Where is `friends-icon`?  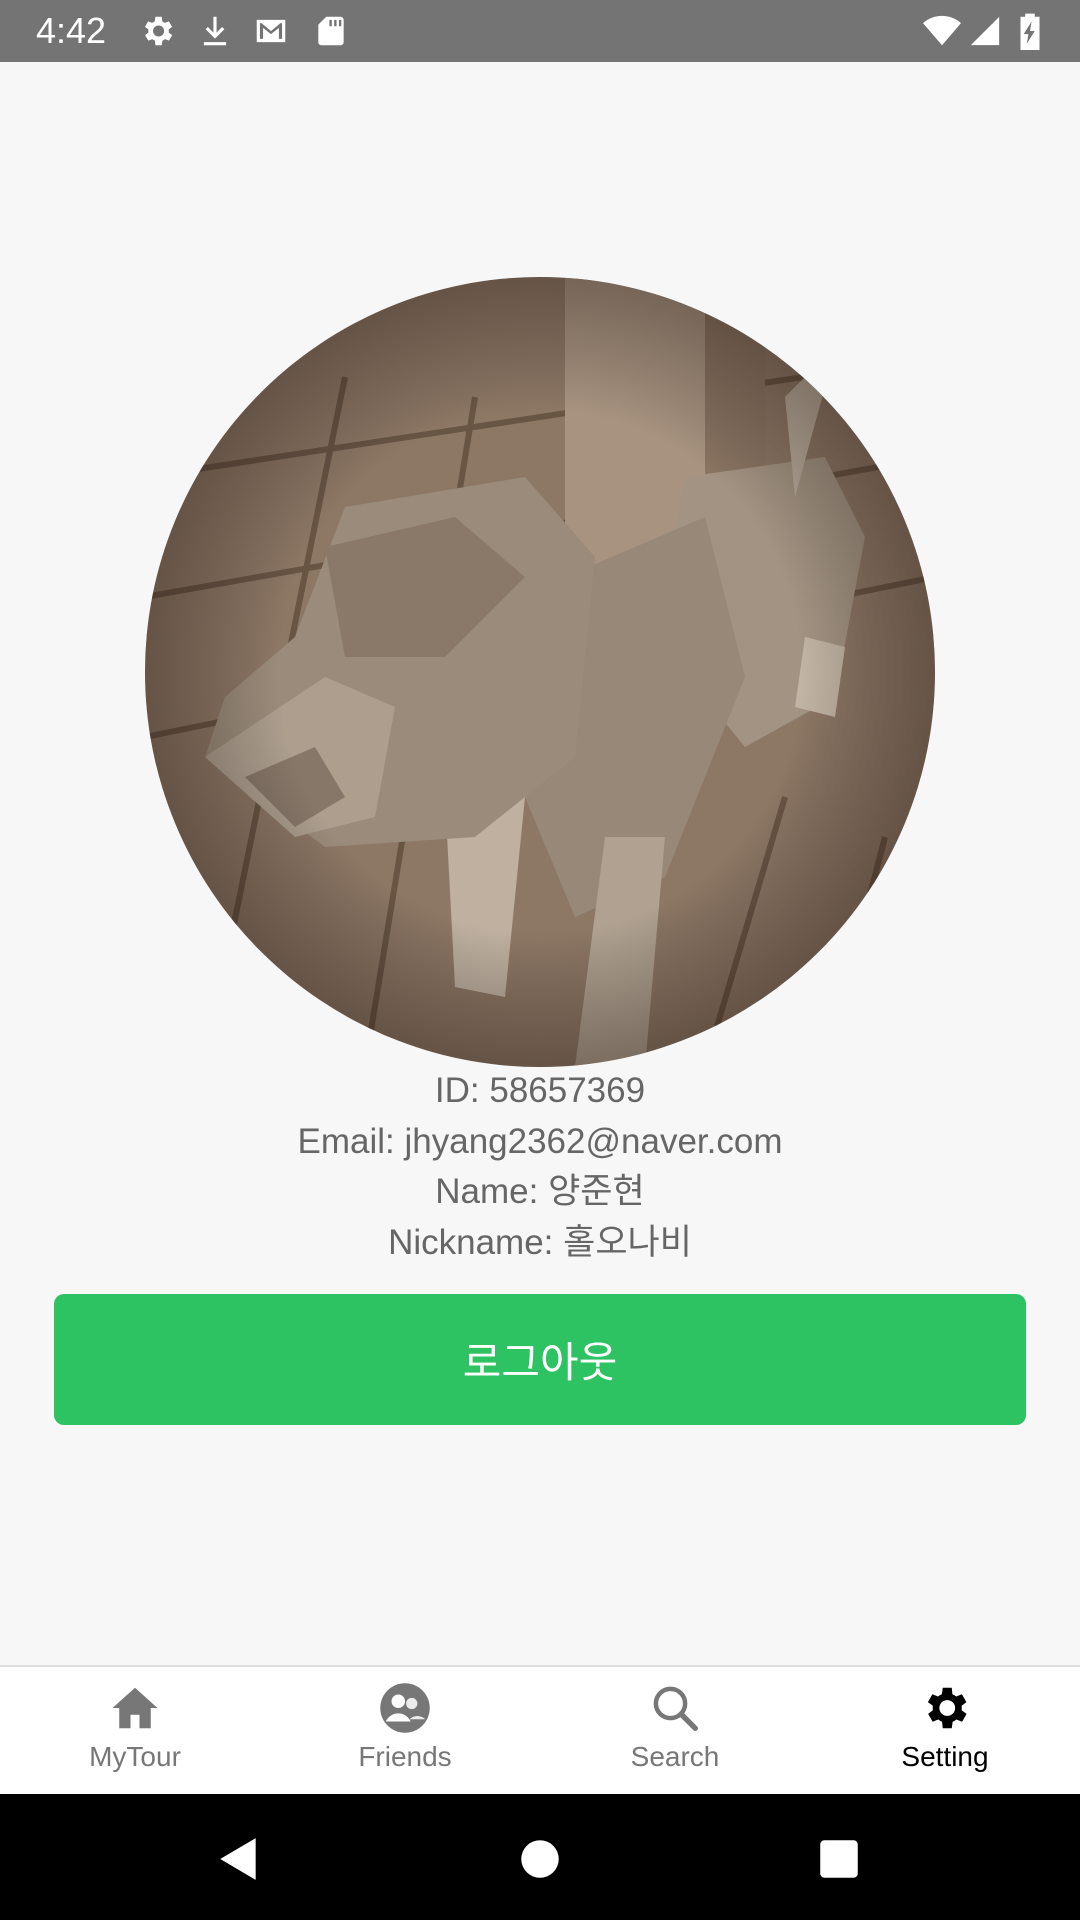 friends-icon is located at coordinates (405, 1708).